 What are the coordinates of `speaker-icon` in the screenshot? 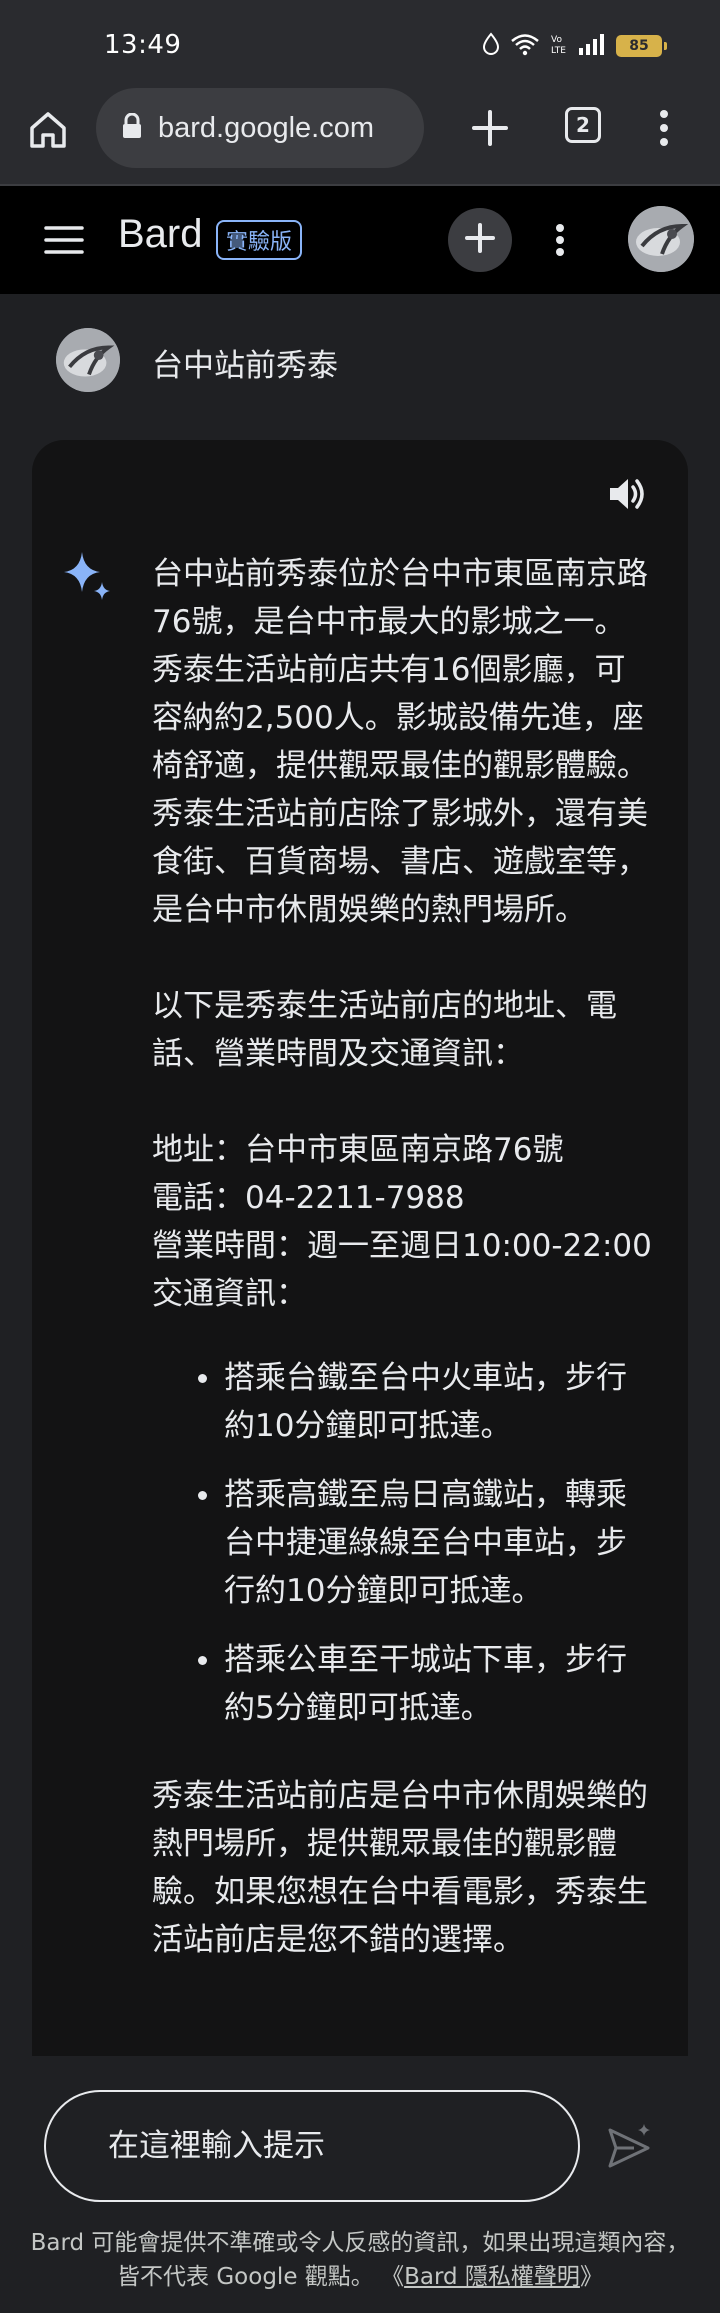 It's located at (628, 494).